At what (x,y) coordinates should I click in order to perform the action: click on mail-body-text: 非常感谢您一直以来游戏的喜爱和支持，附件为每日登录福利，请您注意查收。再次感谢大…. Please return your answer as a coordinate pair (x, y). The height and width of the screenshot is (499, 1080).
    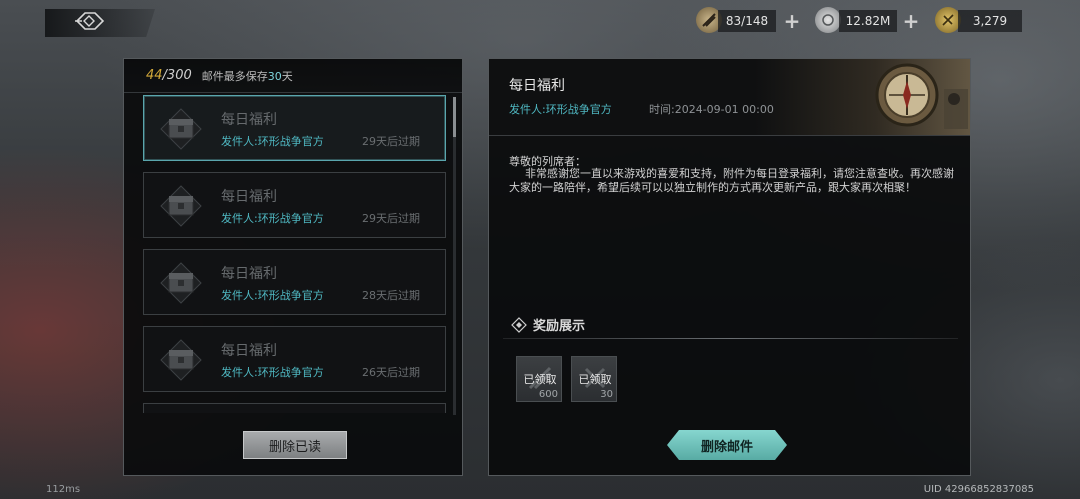
    Looking at the image, I should click on (731, 180).